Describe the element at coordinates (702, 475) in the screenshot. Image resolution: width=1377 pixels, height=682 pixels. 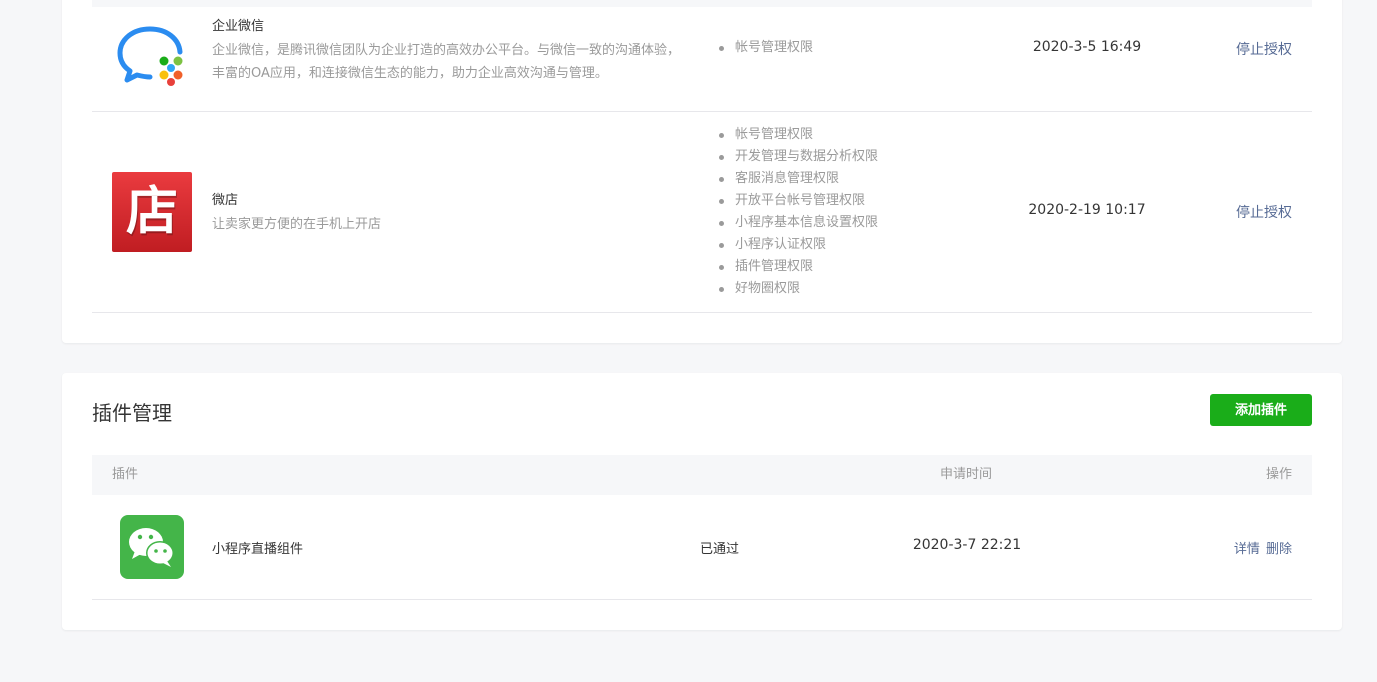
I see `plugin-table-header: 插件 申请时间 操作` at that location.